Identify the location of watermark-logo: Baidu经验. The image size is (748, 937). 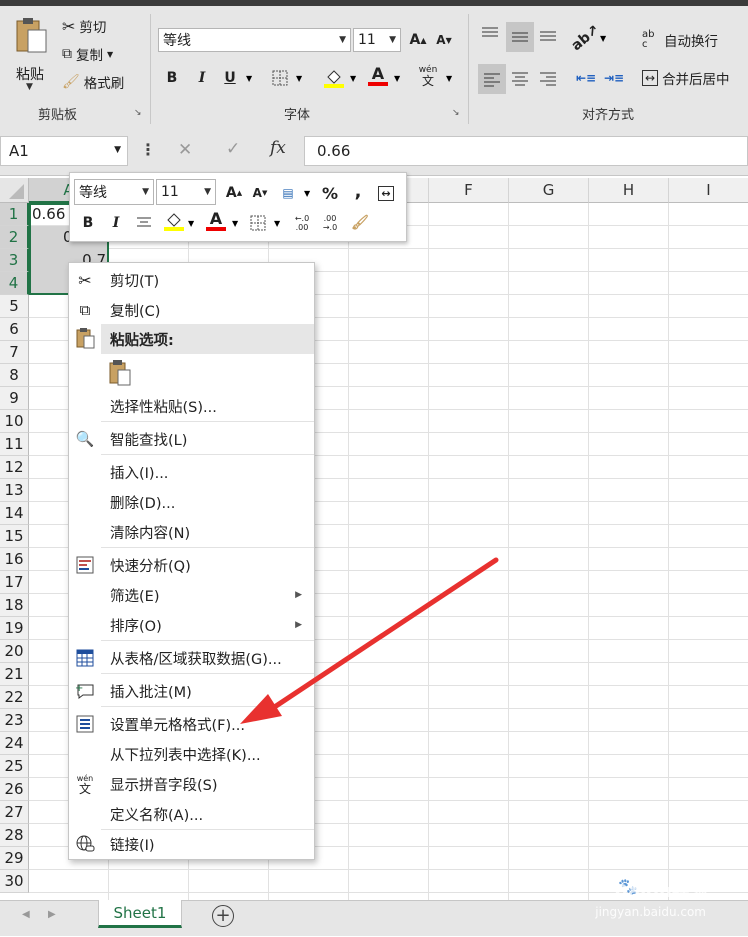
(661, 891).